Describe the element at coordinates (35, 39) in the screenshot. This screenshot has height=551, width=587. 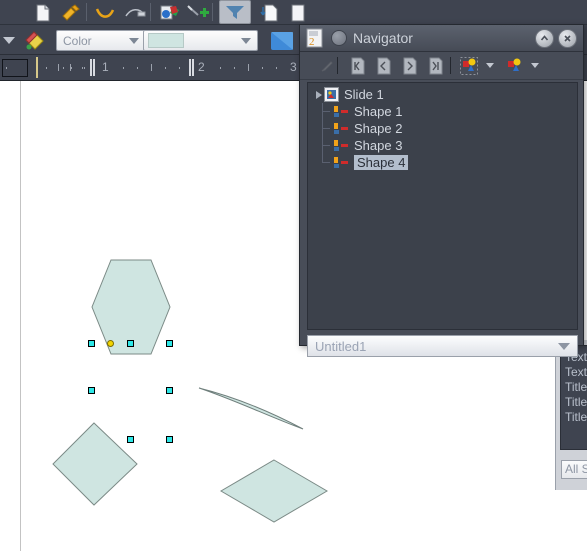
I see `fill-bucket-icon` at that location.